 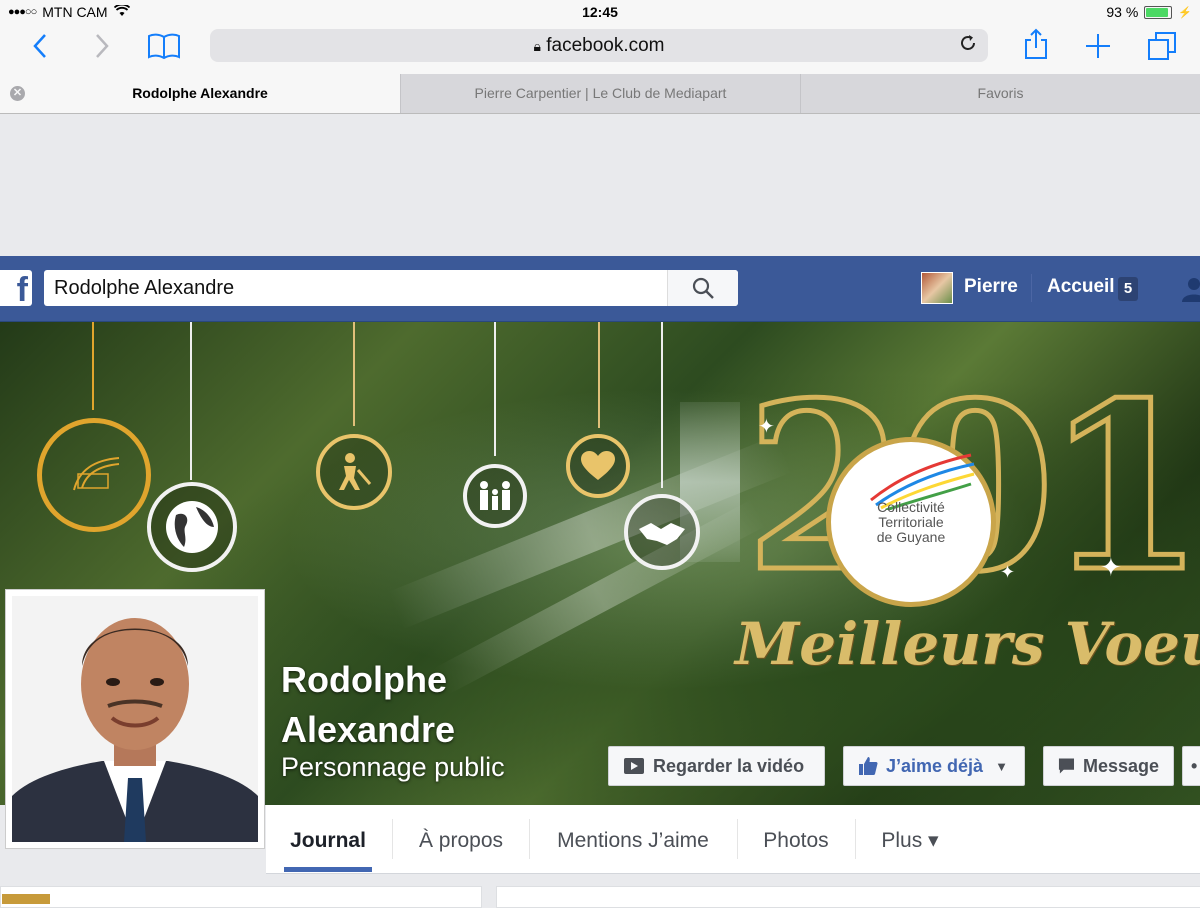 I want to click on tab-journal: Journal, so click(x=328, y=839).